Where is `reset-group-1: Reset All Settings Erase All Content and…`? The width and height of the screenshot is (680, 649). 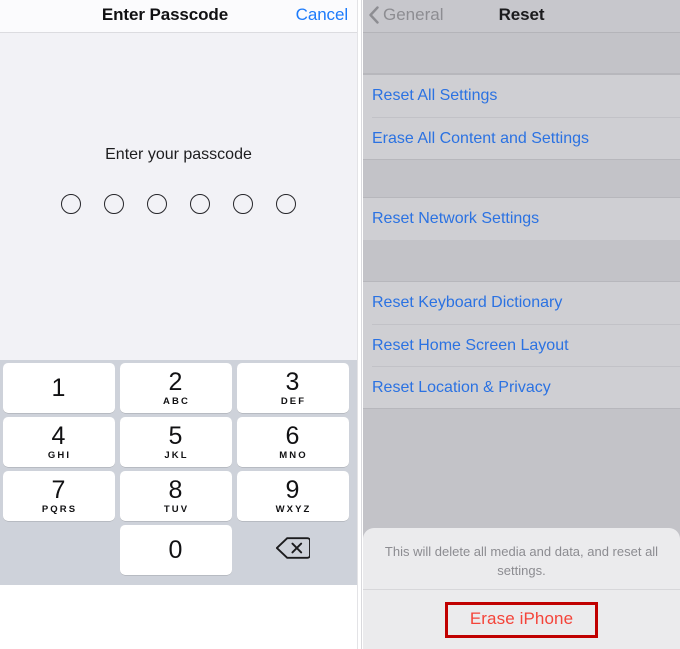 reset-group-1: Reset All Settings Erase All Content and… is located at coordinates (521, 117).